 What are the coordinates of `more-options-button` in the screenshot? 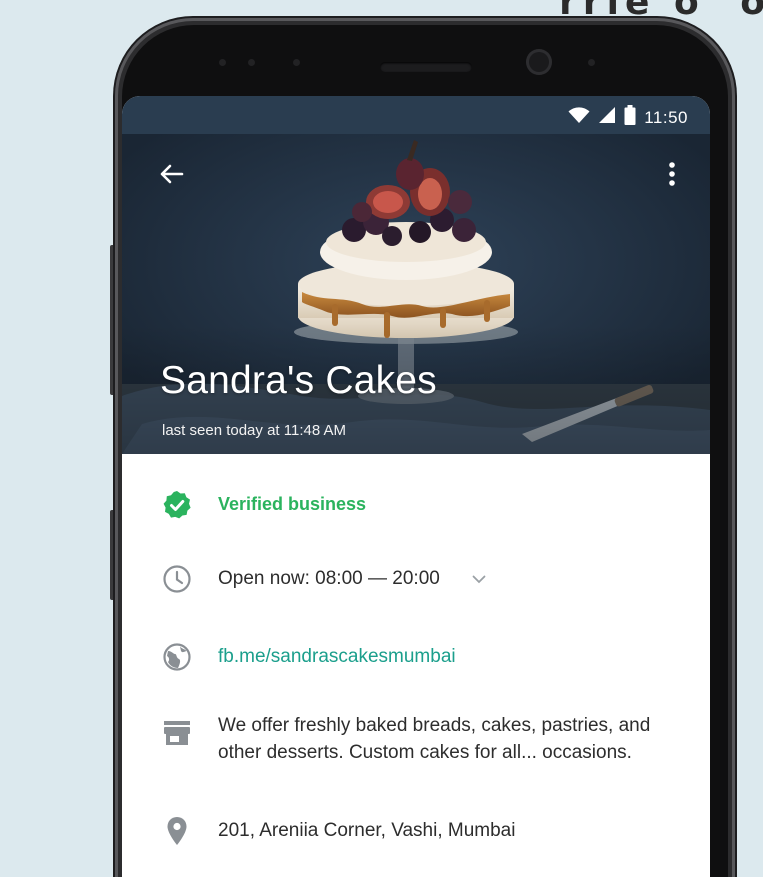 It's located at (672, 176).